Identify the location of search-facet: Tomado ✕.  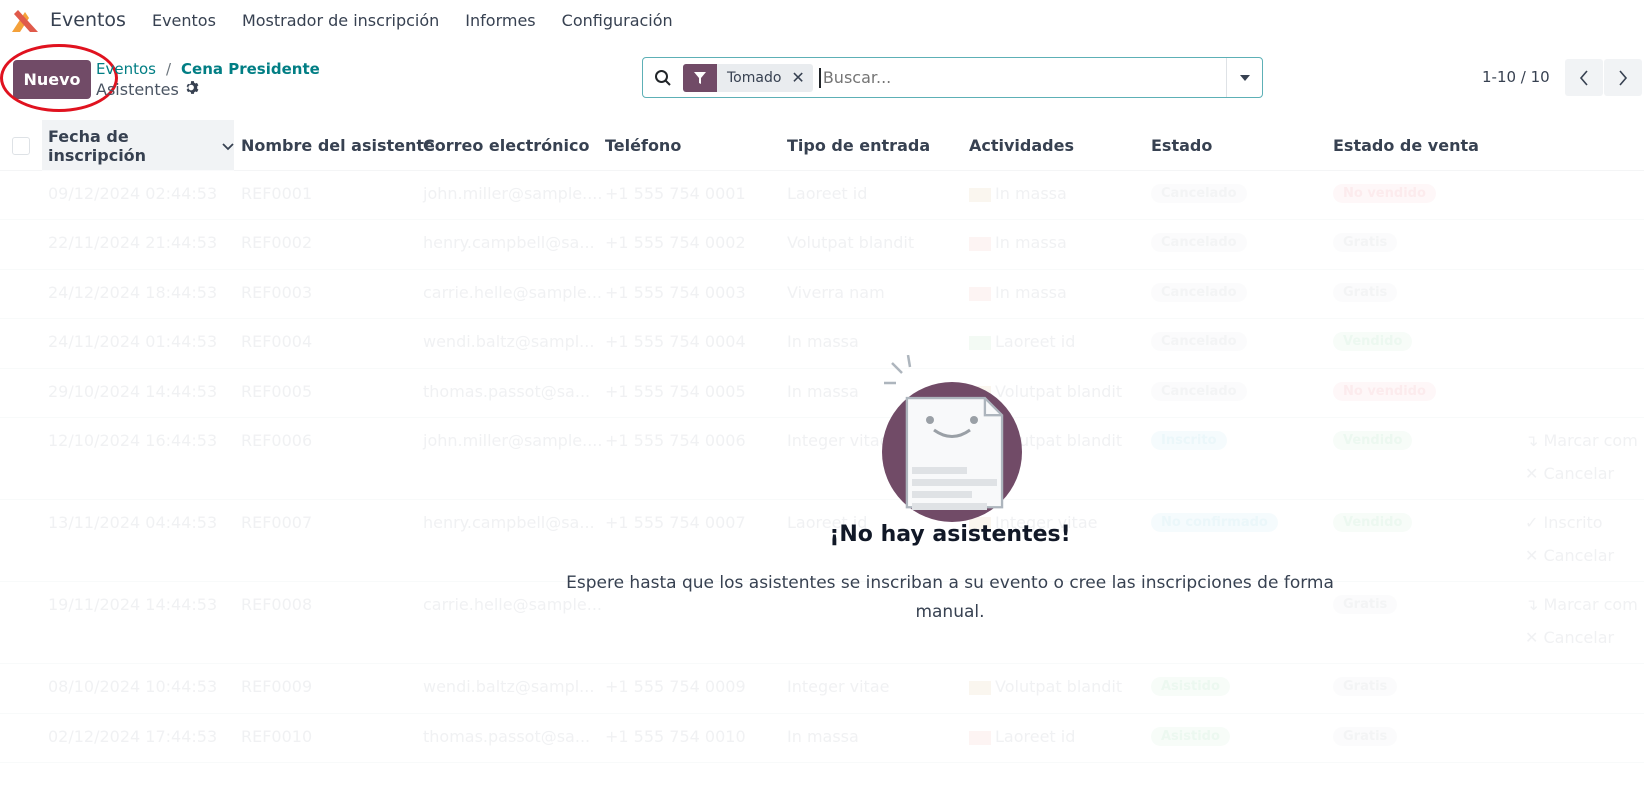
(748, 77).